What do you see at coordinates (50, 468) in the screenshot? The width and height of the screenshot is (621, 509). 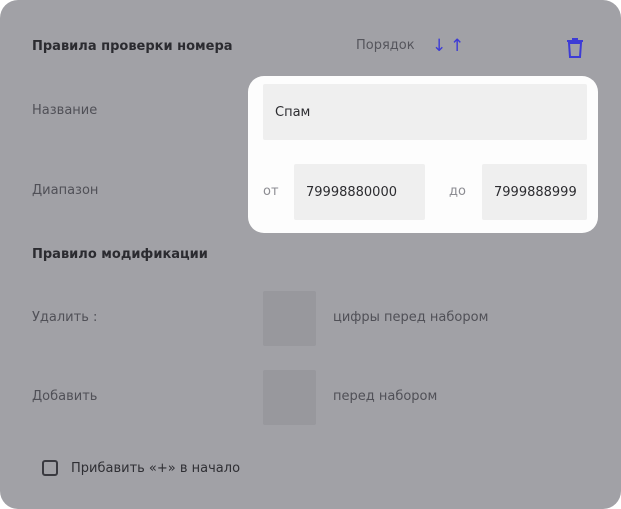 I see `add-plus-checkbox` at bounding box center [50, 468].